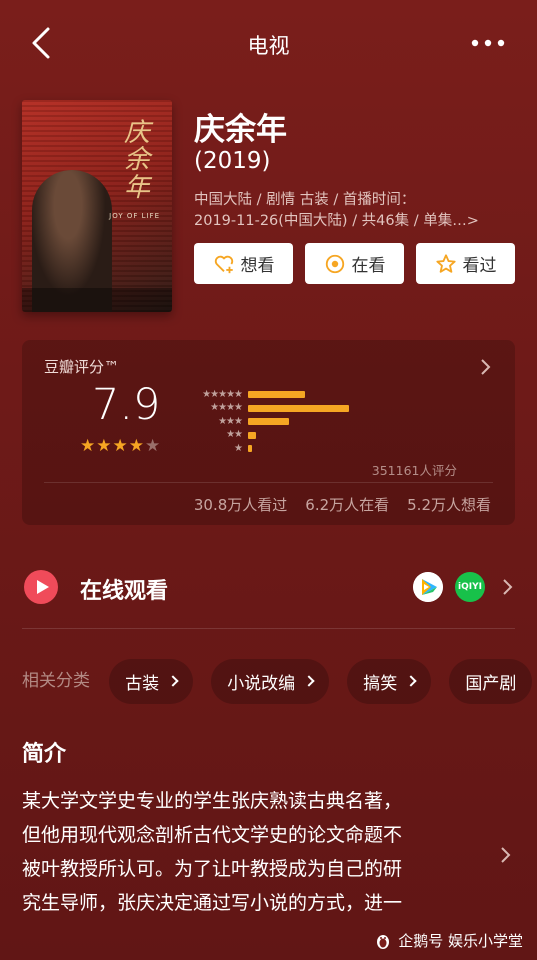 The image size is (537, 960). I want to click on penguin-icon, so click(383, 941).